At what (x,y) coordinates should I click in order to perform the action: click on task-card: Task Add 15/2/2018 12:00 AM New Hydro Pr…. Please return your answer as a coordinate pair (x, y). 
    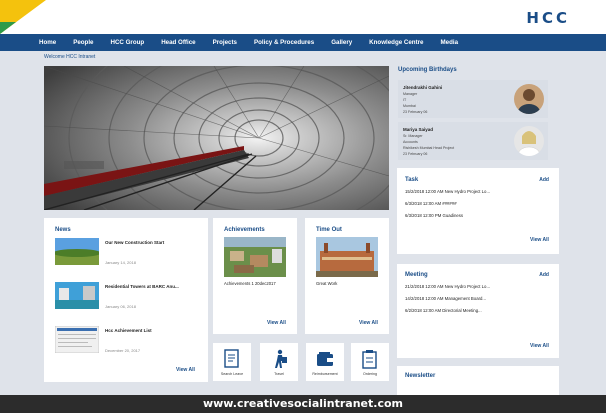
    Looking at the image, I should click on (478, 211).